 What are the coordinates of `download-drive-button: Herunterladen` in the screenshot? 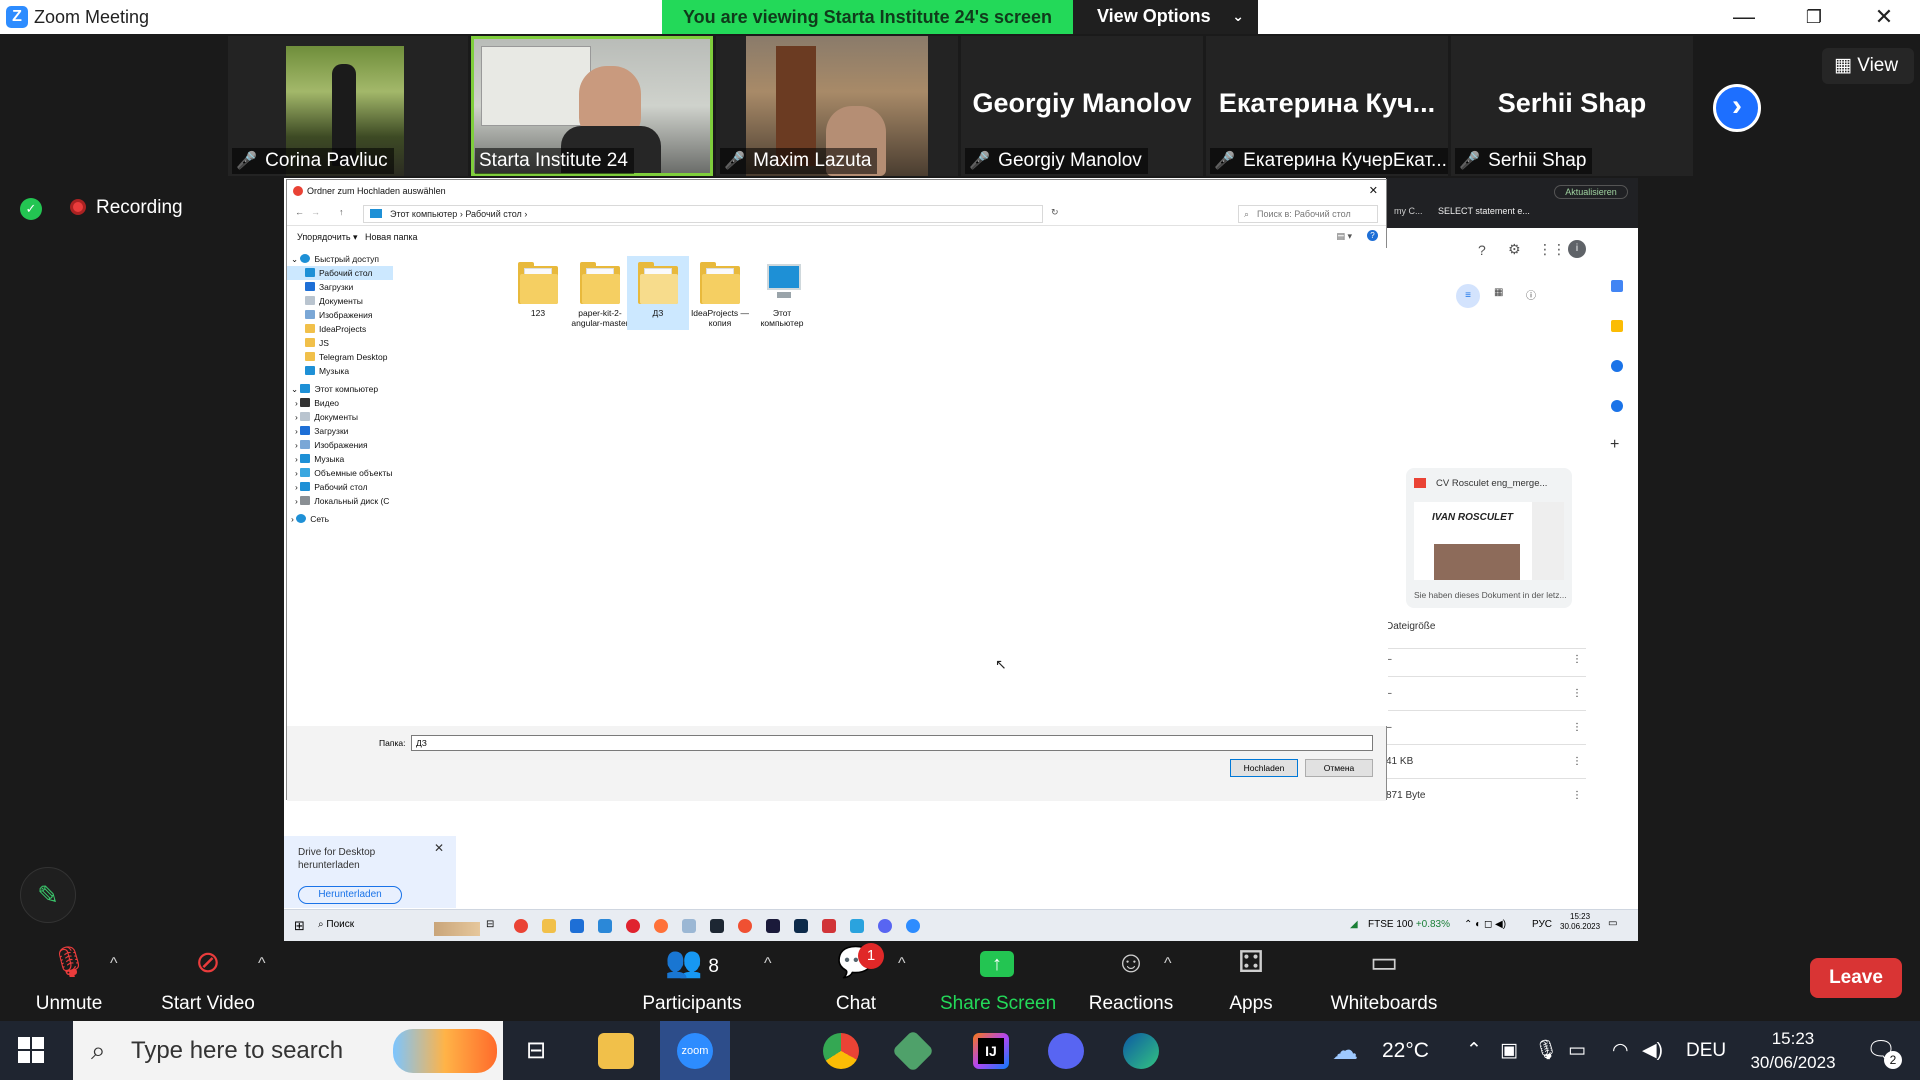 It's located at (350, 895).